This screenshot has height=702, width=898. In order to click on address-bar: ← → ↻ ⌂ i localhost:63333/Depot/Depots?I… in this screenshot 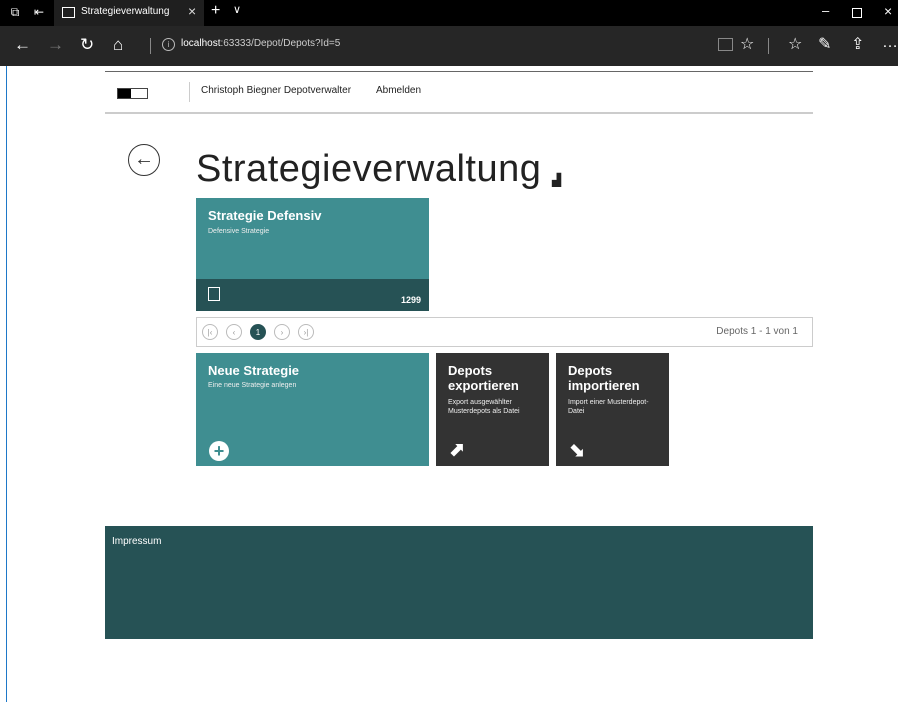, I will do `click(449, 46)`.